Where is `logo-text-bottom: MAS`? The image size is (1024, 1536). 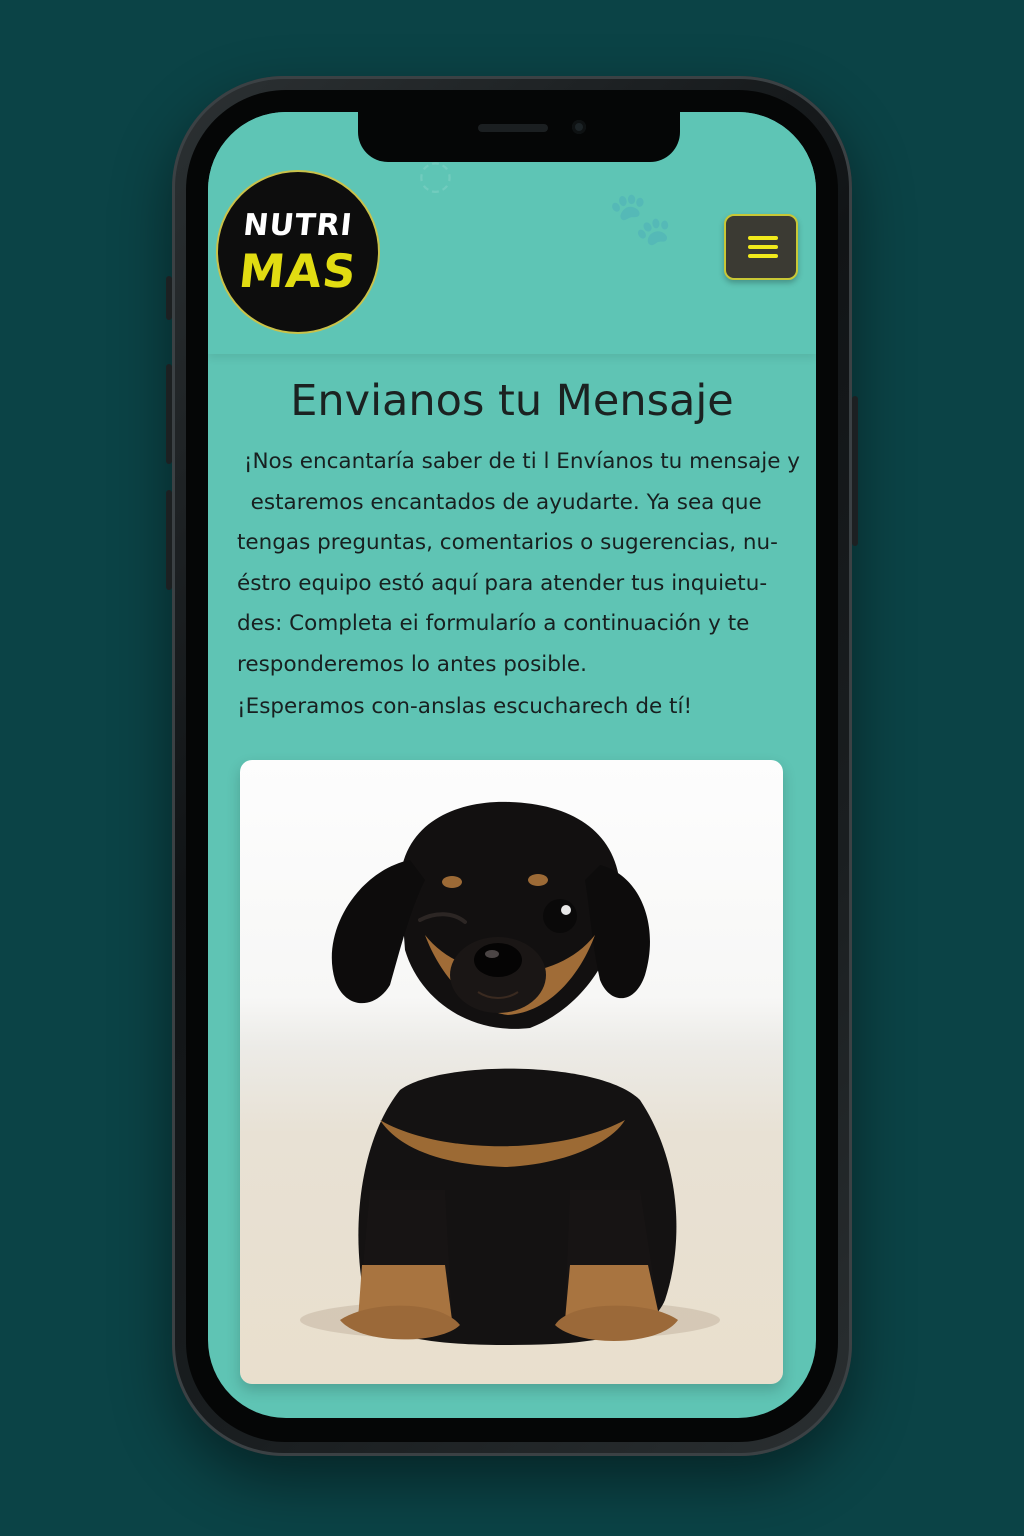
logo-text-bottom: MAS is located at coordinates (298, 271).